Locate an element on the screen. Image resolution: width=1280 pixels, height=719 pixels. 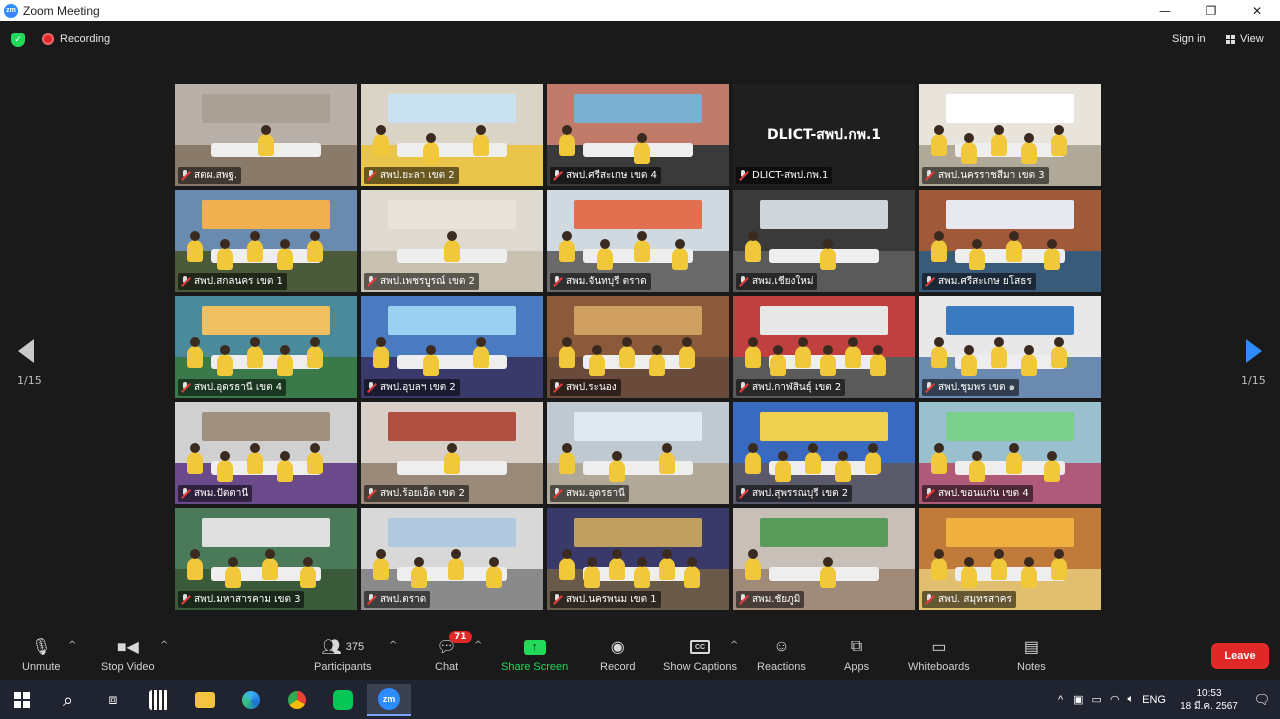
participant-video-tile: สพป.ชุมพร เขต ๑ is located at coordinates (1010, 347).